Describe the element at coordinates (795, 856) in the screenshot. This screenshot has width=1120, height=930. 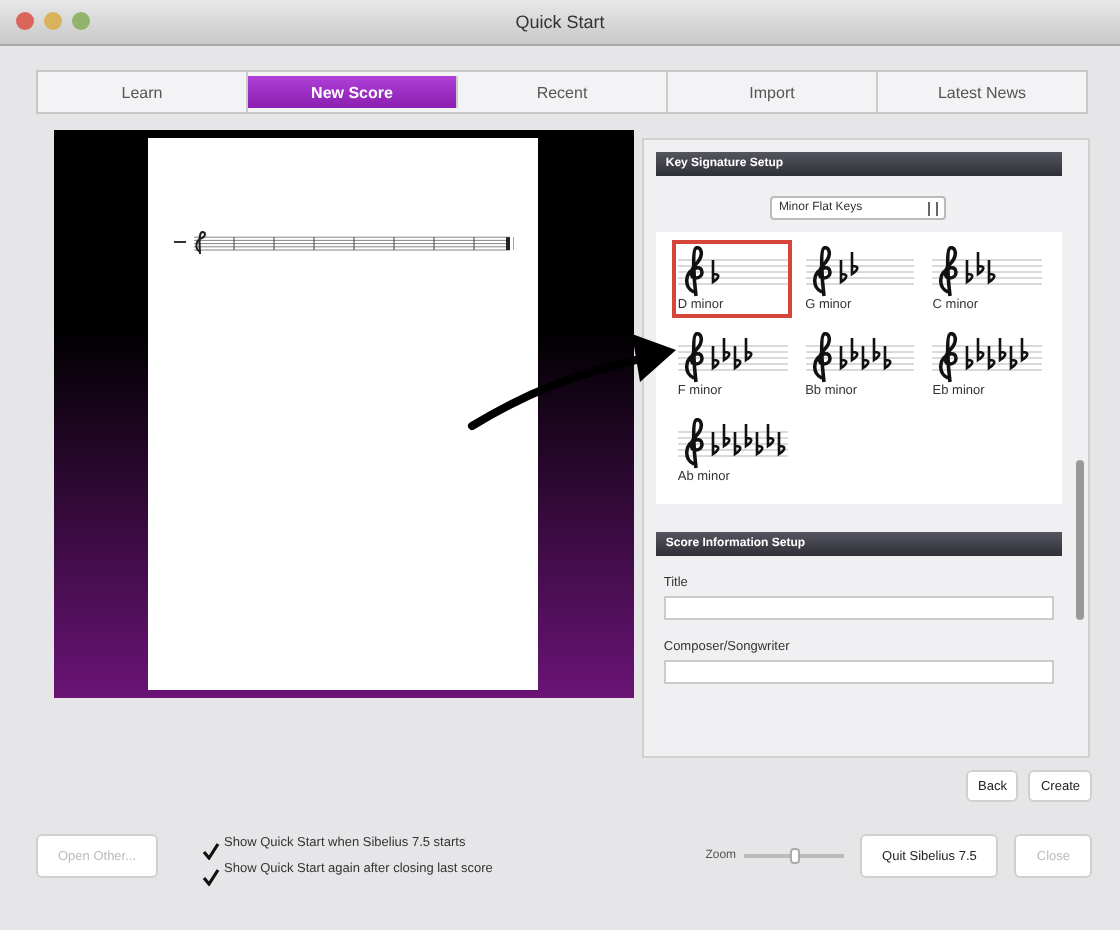
I see `slider-thumb` at that location.